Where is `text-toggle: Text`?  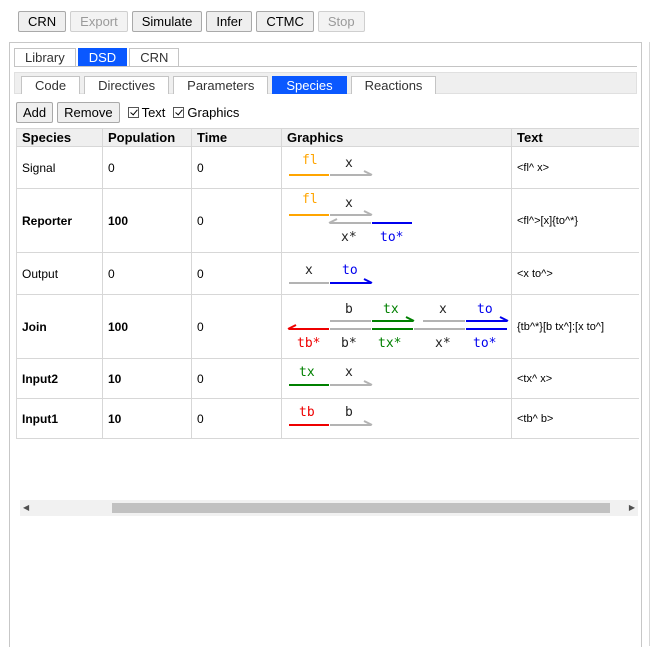 text-toggle: Text is located at coordinates (146, 112).